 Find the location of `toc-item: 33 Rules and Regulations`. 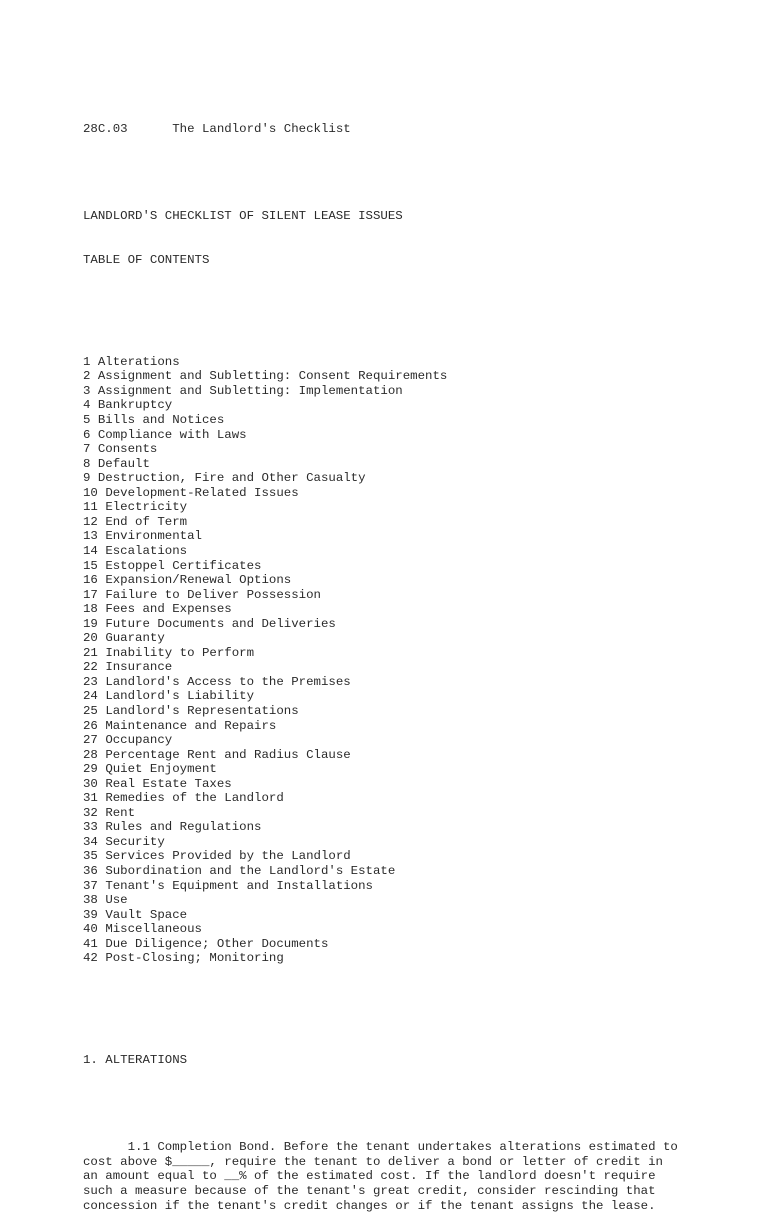

toc-item: 33 Rules and Regulations is located at coordinates (403, 827).